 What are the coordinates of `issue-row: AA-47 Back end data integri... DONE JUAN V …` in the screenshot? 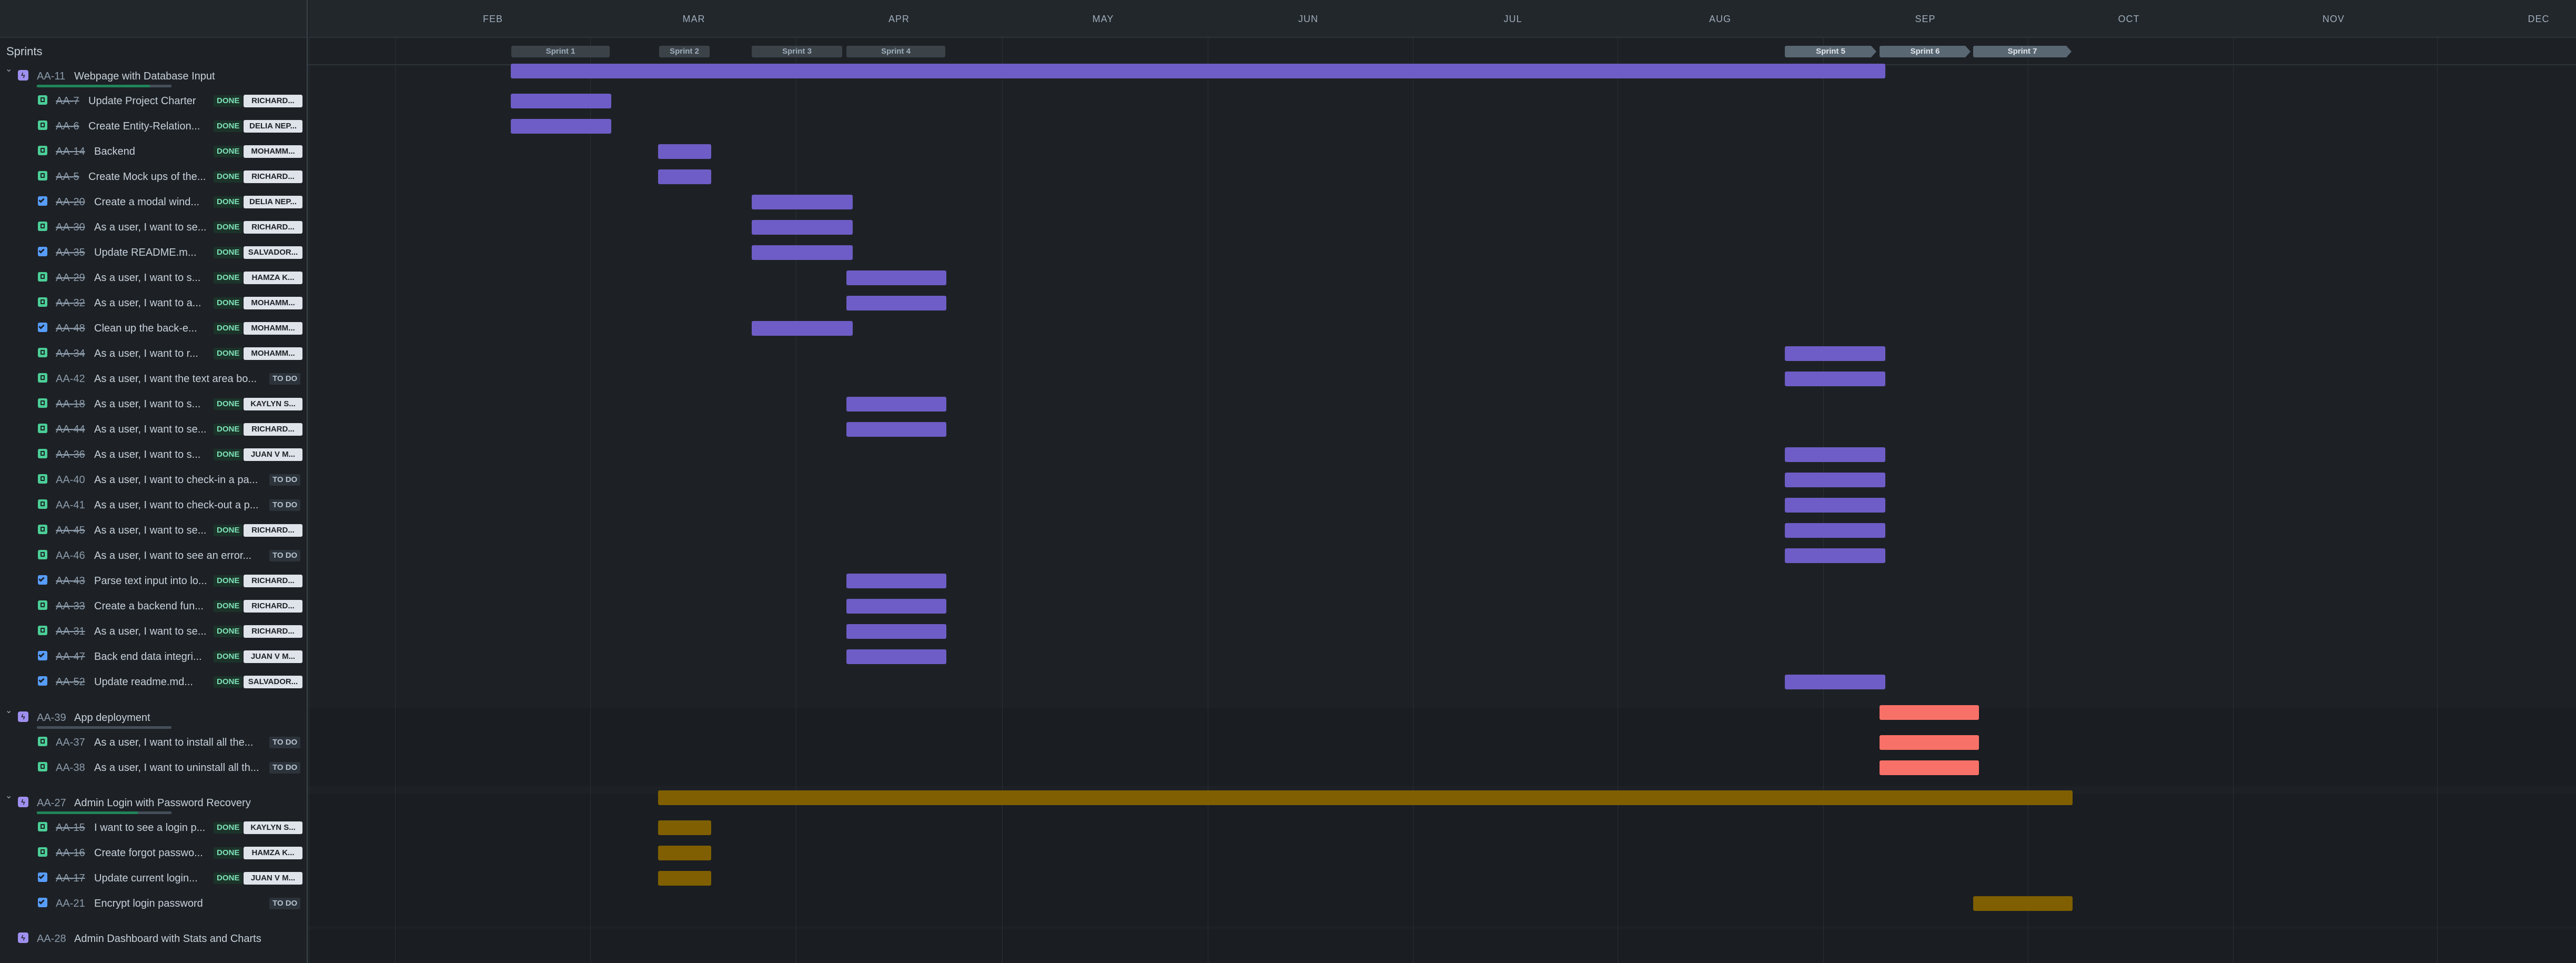 It's located at (153, 656).